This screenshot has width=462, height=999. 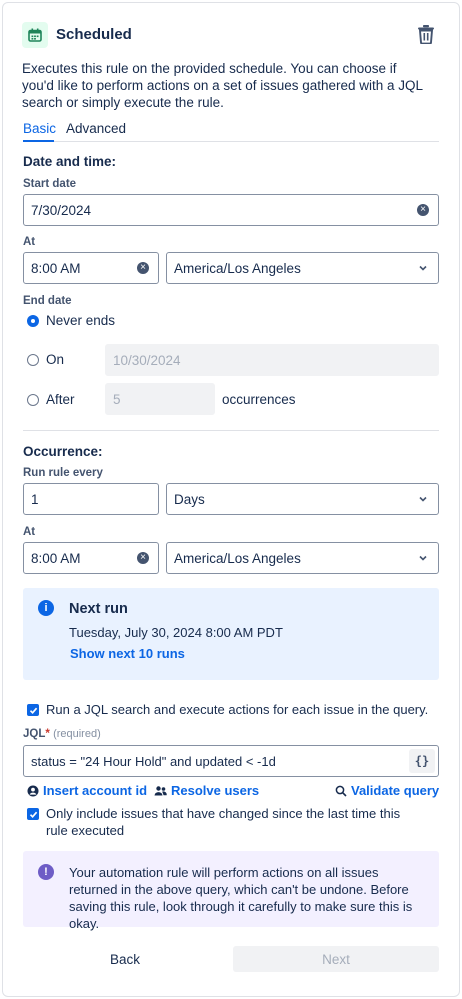 I want to click on next-button: Next, so click(x=336, y=959).